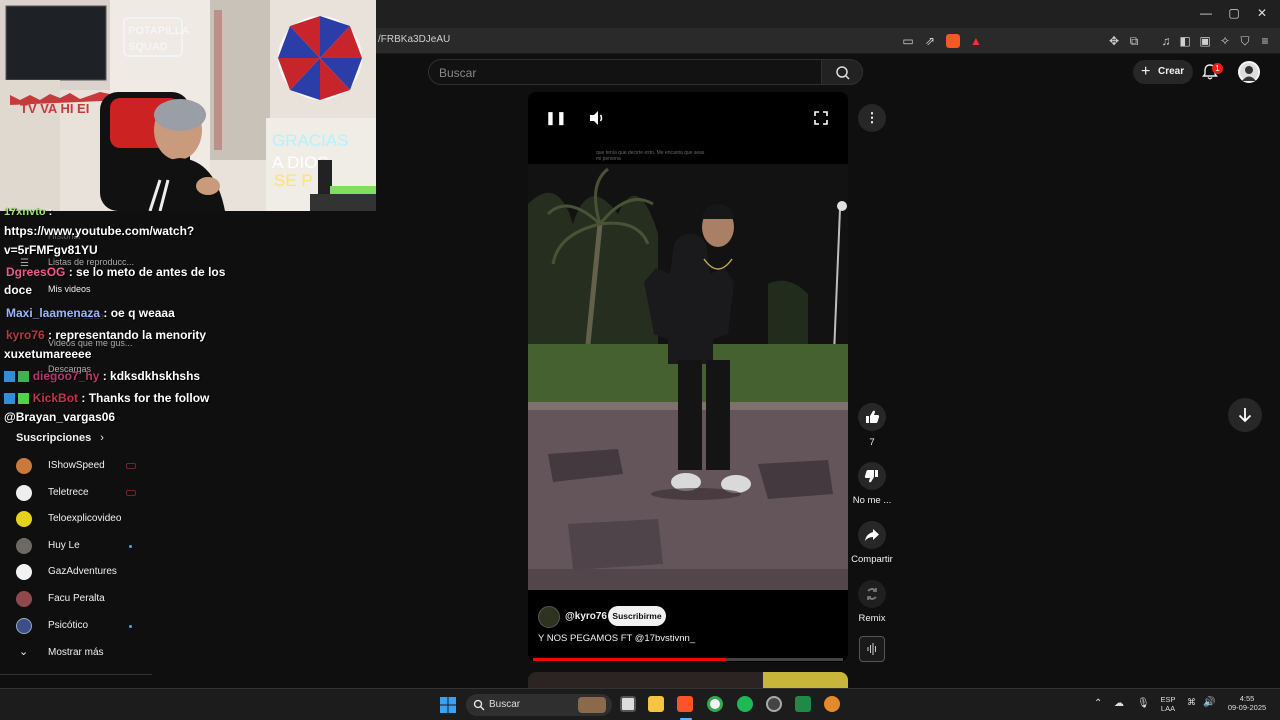  What do you see at coordinates (832, 704) in the screenshot?
I see `app-icon` at bounding box center [832, 704].